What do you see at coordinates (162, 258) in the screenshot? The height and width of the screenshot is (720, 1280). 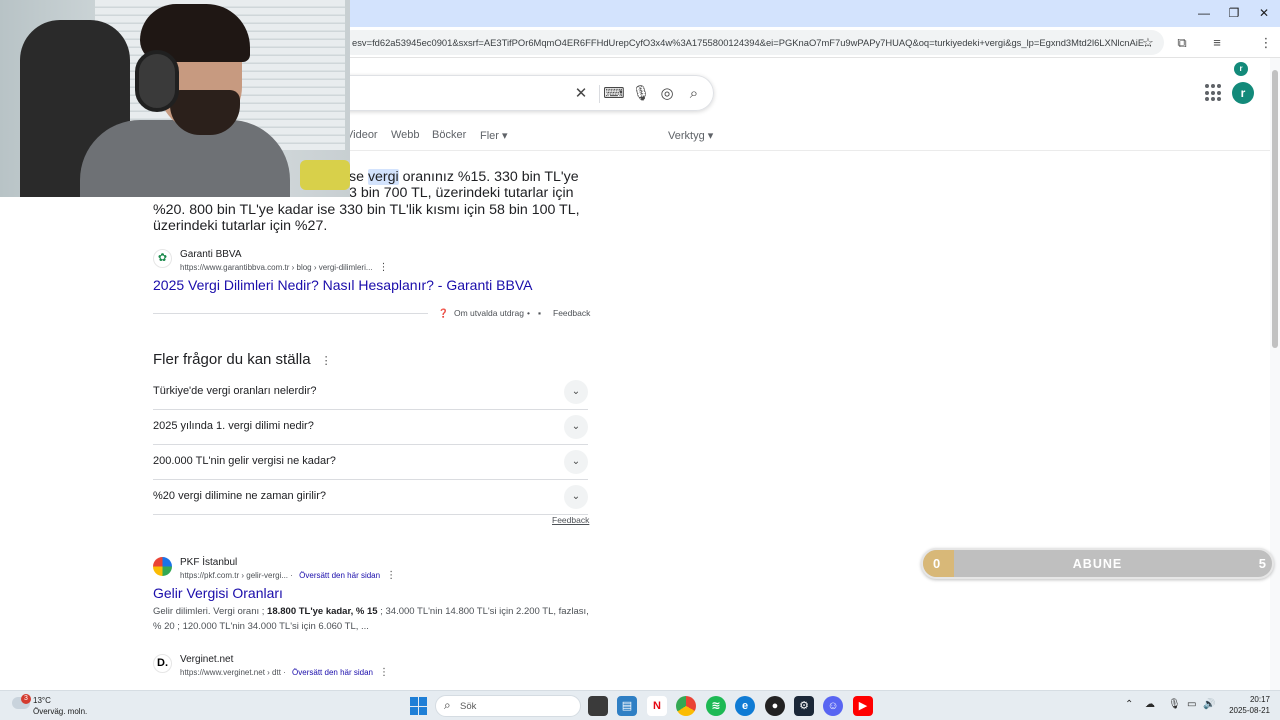 I see `garanti-favicon: ✿` at bounding box center [162, 258].